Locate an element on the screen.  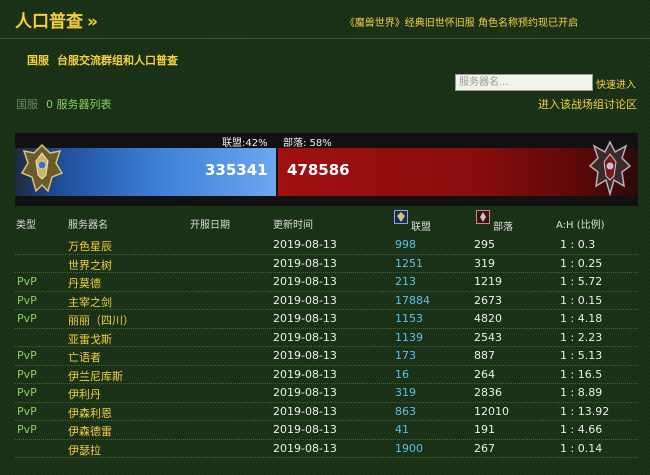
alliance-percent-label: 联盟:42% is located at coordinates (245, 143).